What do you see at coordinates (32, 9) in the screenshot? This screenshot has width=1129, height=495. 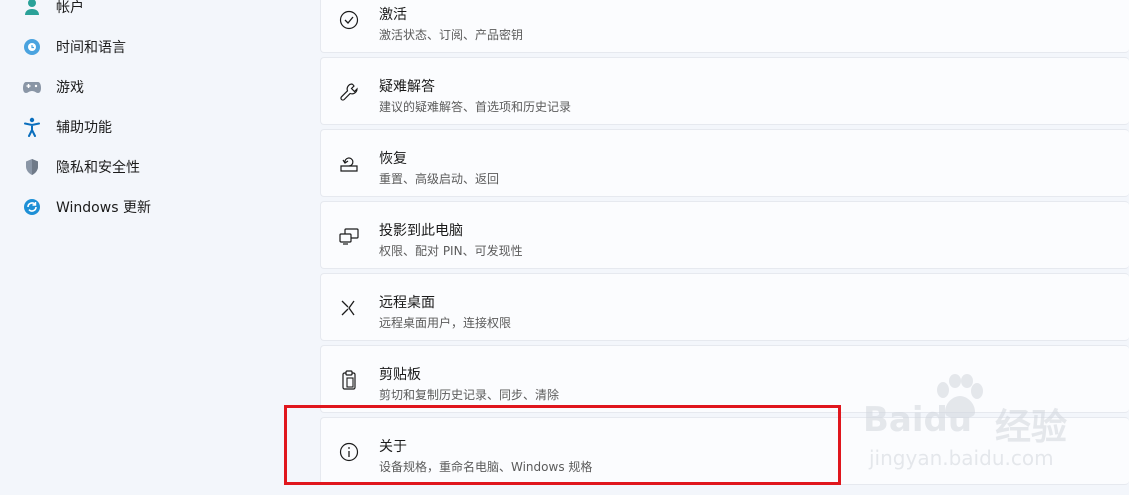 I see `account-icon` at bounding box center [32, 9].